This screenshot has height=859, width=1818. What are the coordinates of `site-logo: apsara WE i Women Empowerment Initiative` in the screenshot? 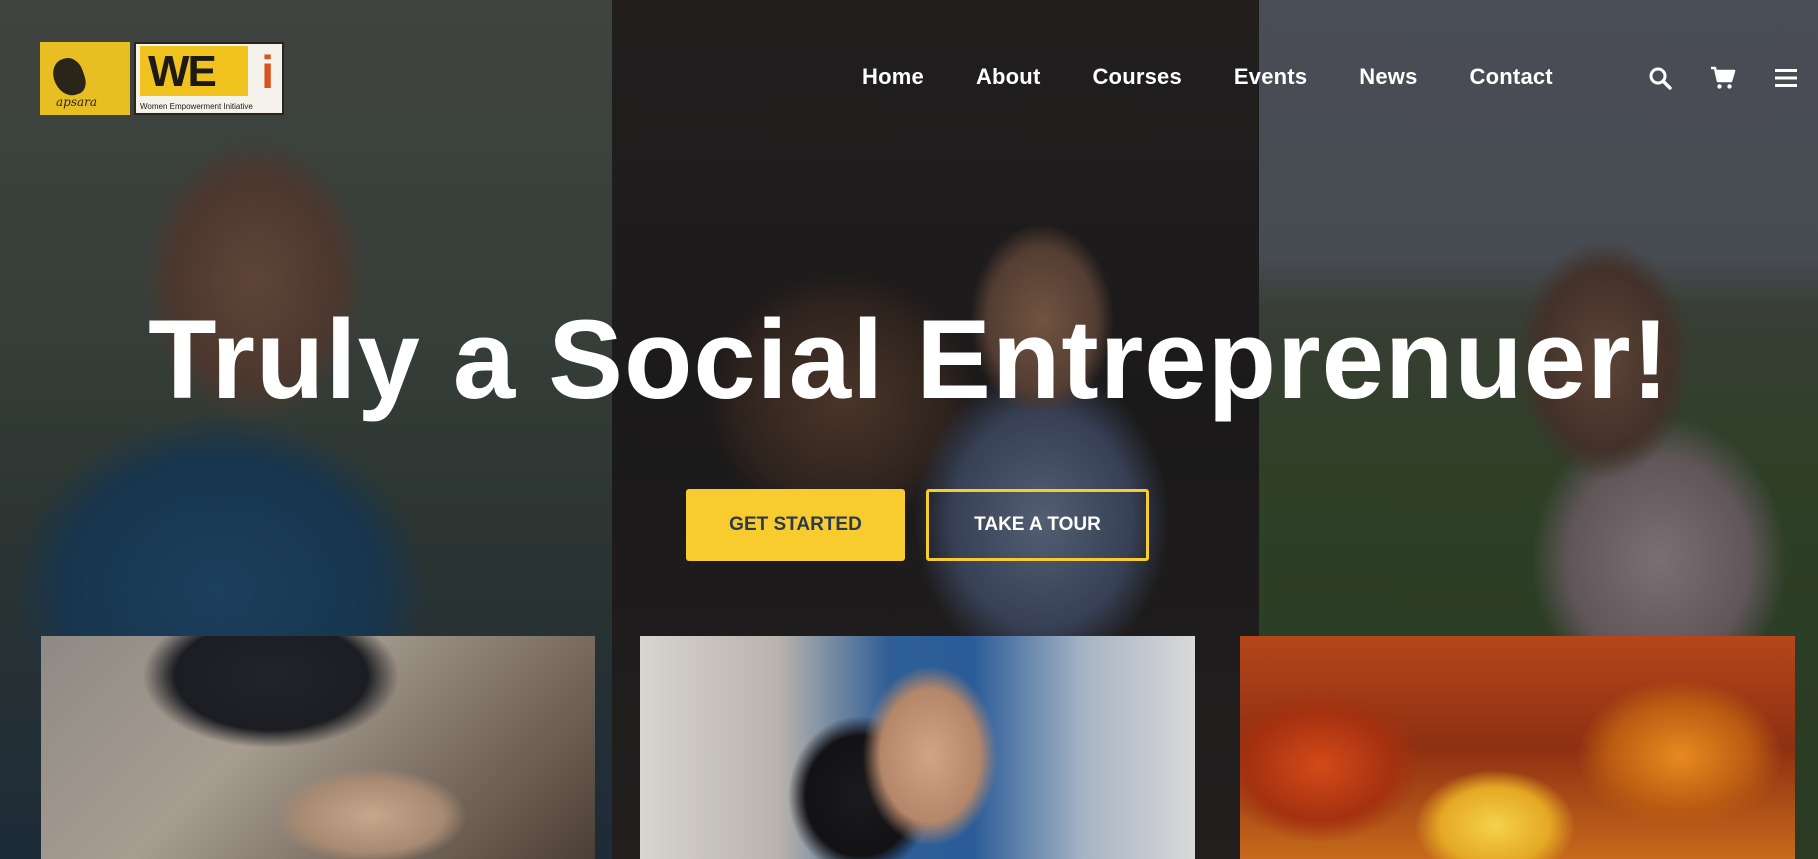 It's located at (162, 78).